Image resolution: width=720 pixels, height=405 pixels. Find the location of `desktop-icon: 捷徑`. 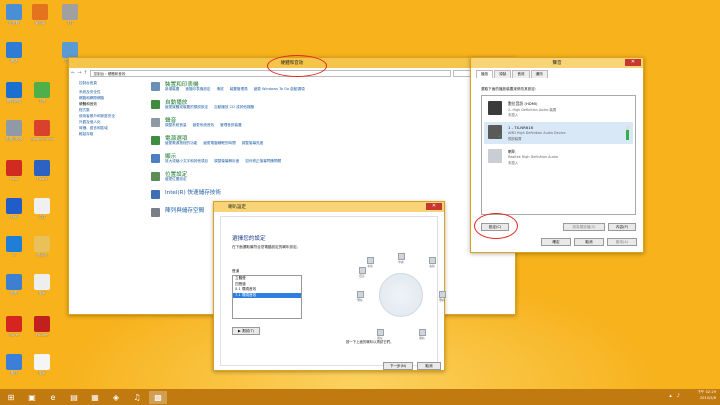

desktop-icon: 捷徑 is located at coordinates (14, 365).